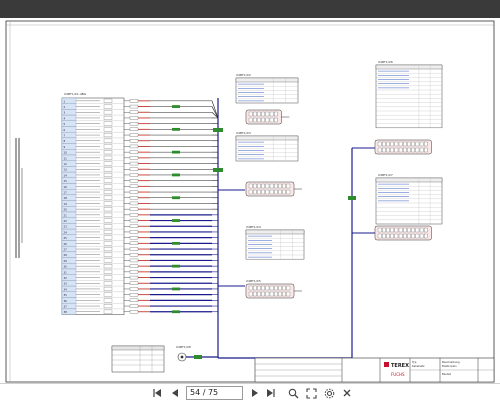 The height and width of the screenshot is (402, 500). Describe the element at coordinates (271, 393) in the screenshot. I see `last-page-icon` at that location.